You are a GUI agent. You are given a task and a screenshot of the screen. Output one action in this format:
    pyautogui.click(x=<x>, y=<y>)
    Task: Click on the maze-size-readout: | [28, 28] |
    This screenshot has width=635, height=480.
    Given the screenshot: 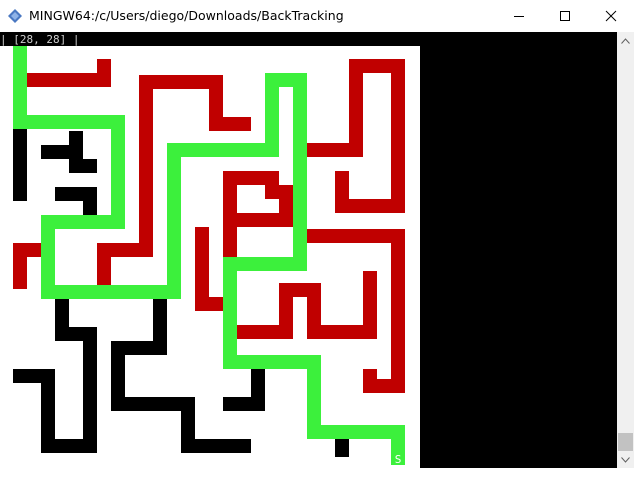 What is the action you would take?
    pyautogui.click(x=40, y=39)
    